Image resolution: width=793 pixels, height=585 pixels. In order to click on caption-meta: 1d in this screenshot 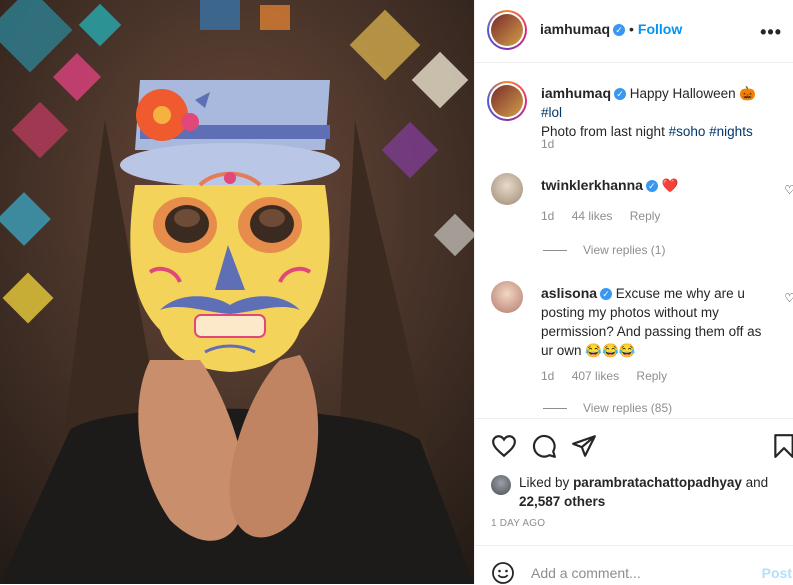, I will do `click(554, 144)`.